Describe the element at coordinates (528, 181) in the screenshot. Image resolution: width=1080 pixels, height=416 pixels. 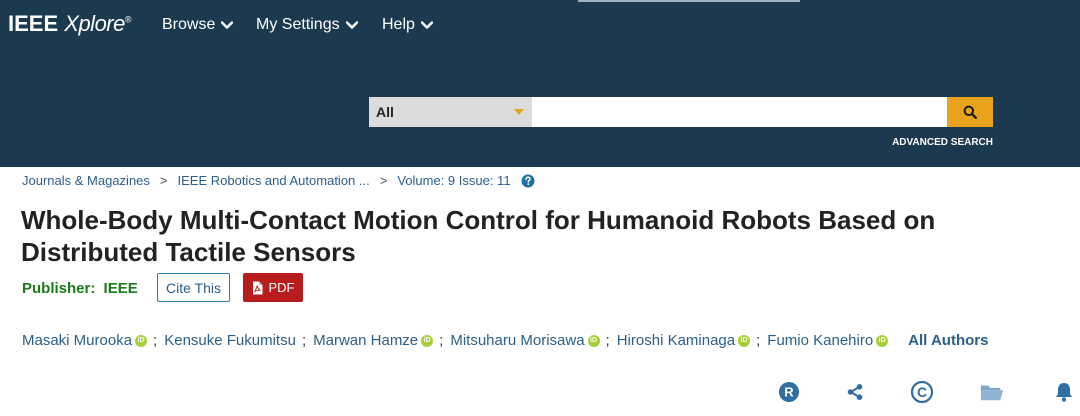
I see `help-icon` at that location.